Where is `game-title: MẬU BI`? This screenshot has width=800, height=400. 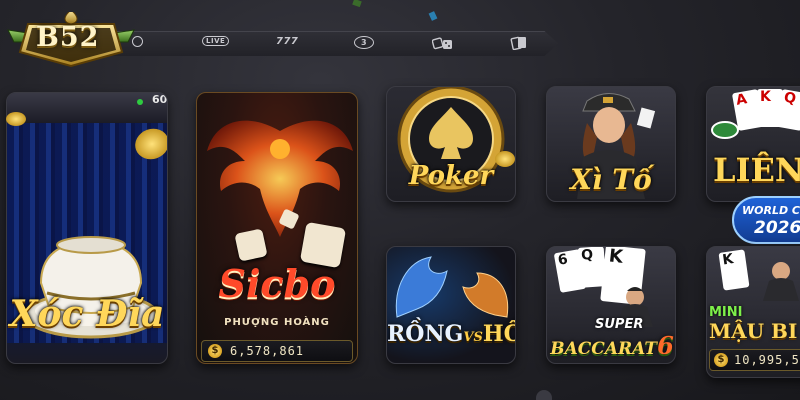
game-title: MẬU BI is located at coordinates (753, 331).